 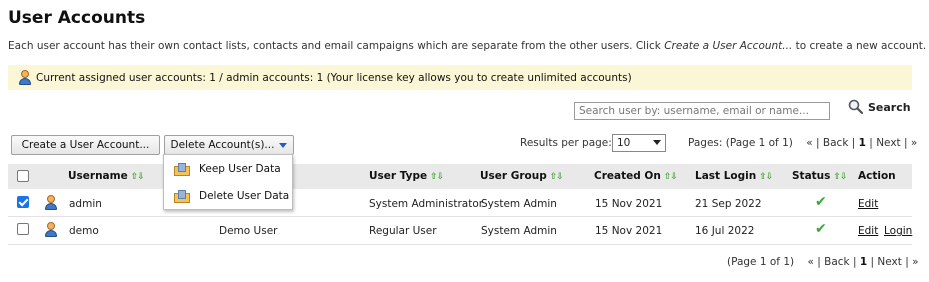 I want to click on column-username: Username ⇧⇩, so click(x=106, y=176).